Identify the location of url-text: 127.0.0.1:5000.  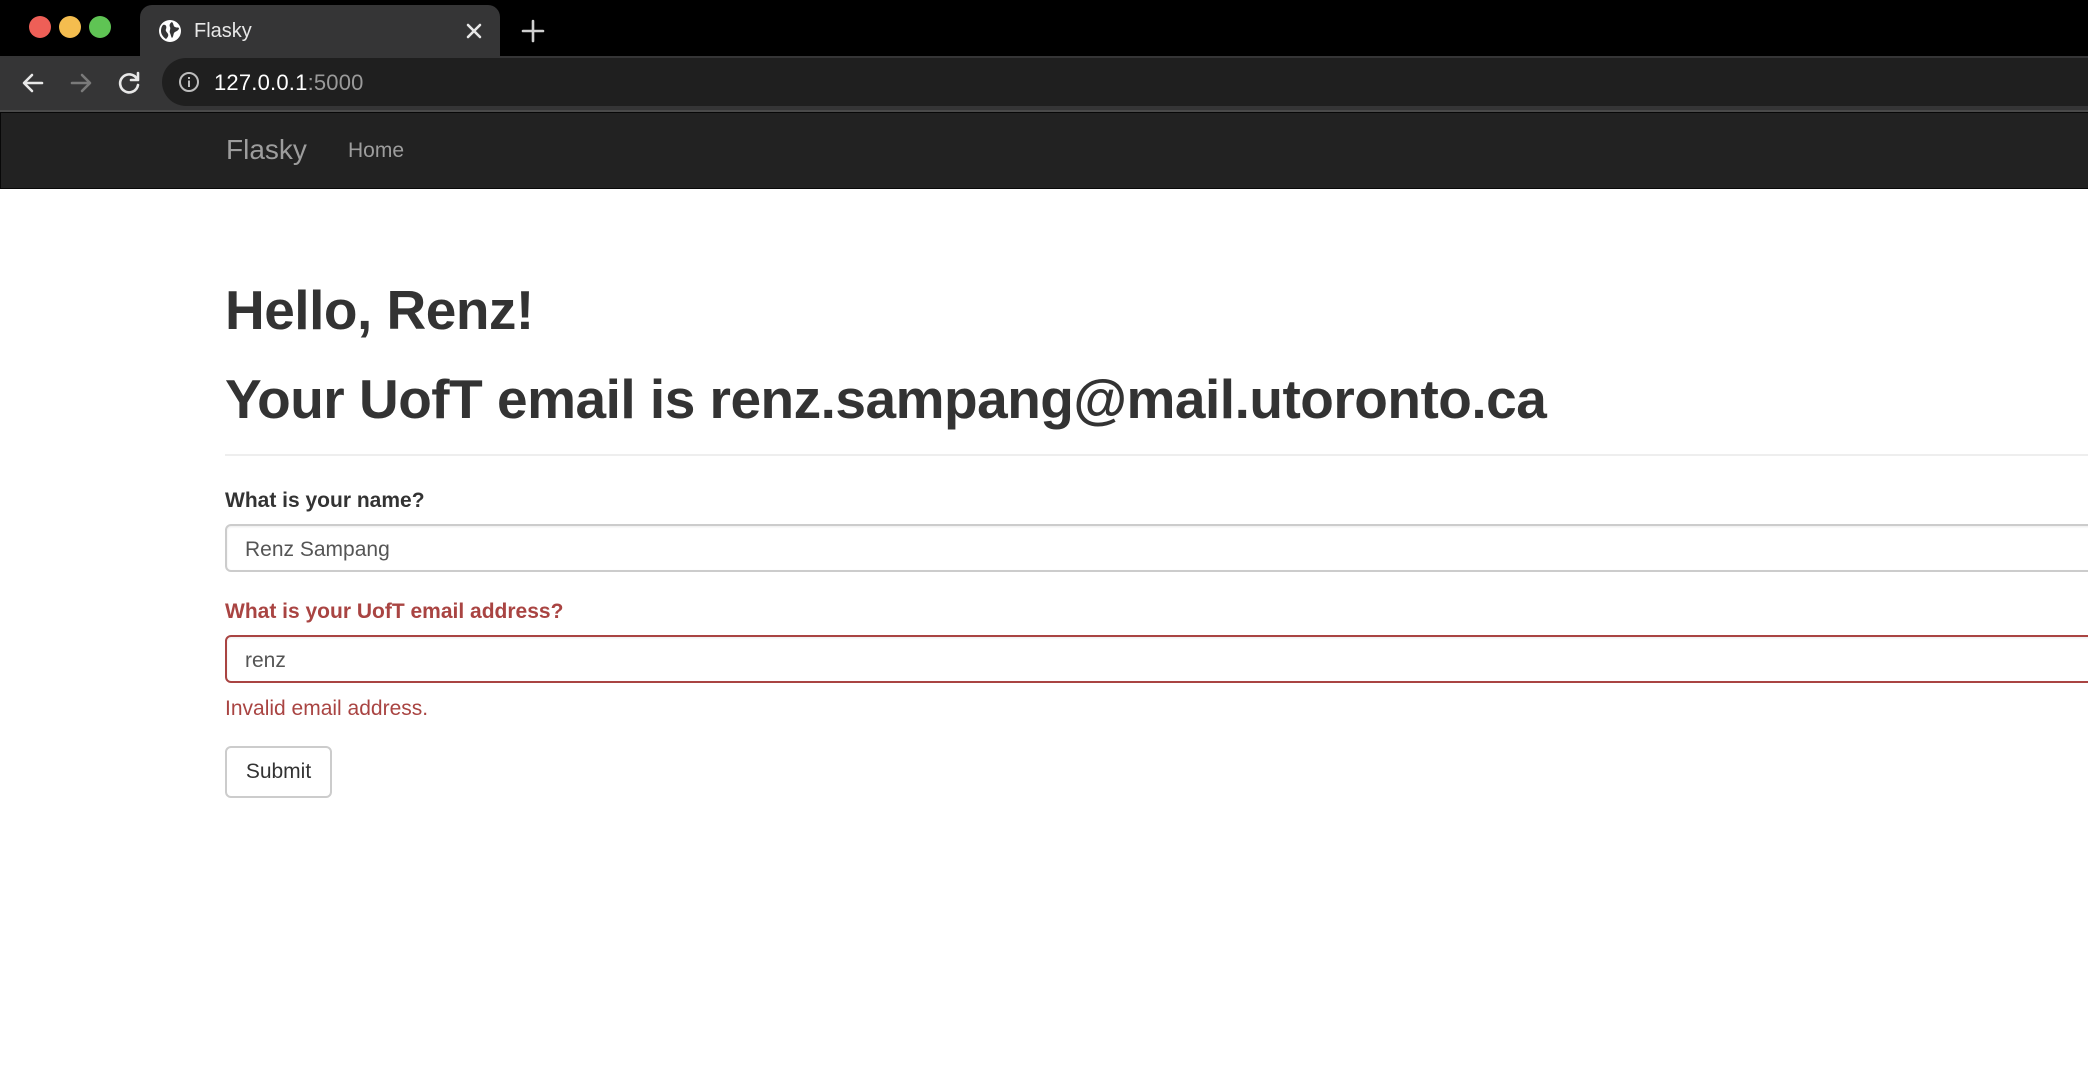
(289, 83).